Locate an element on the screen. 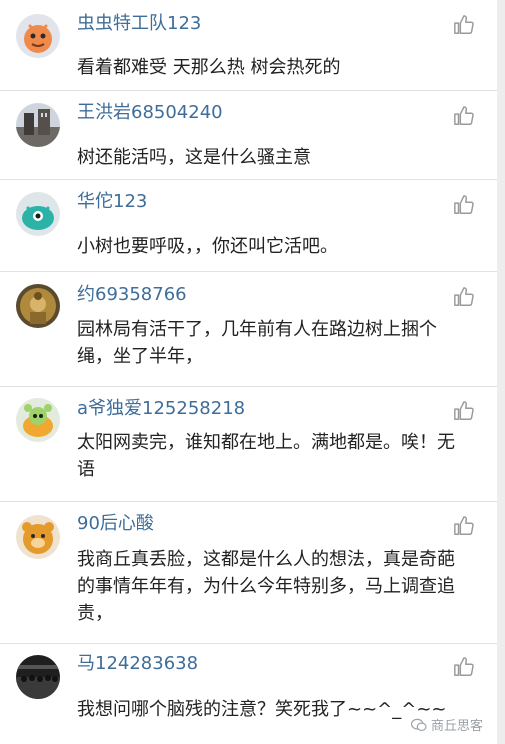 The height and width of the screenshot is (744, 505). username: 约69358766 is located at coordinates (132, 295).